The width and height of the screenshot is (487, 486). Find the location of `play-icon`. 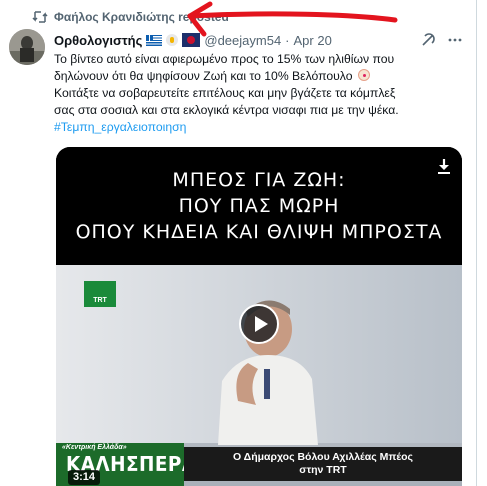

play-icon is located at coordinates (259, 324).